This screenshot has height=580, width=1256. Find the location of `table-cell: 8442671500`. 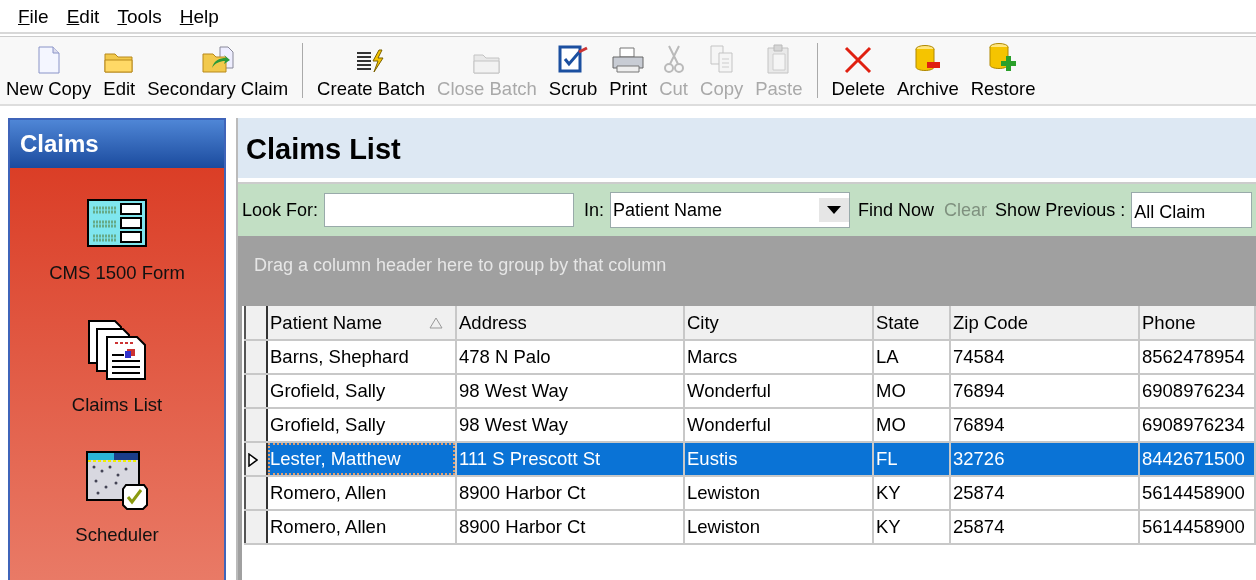

table-cell: 8442671500 is located at coordinates (1197, 459).